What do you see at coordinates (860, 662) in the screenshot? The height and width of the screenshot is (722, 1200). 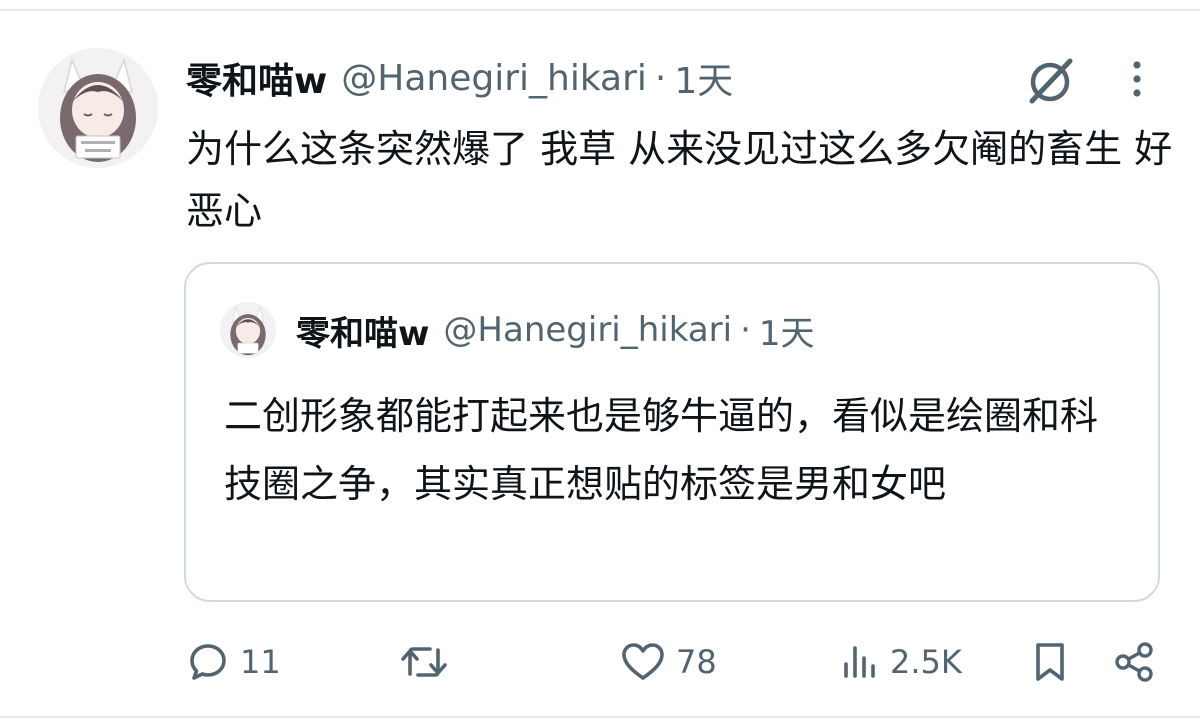 I see `views-icon` at bounding box center [860, 662].